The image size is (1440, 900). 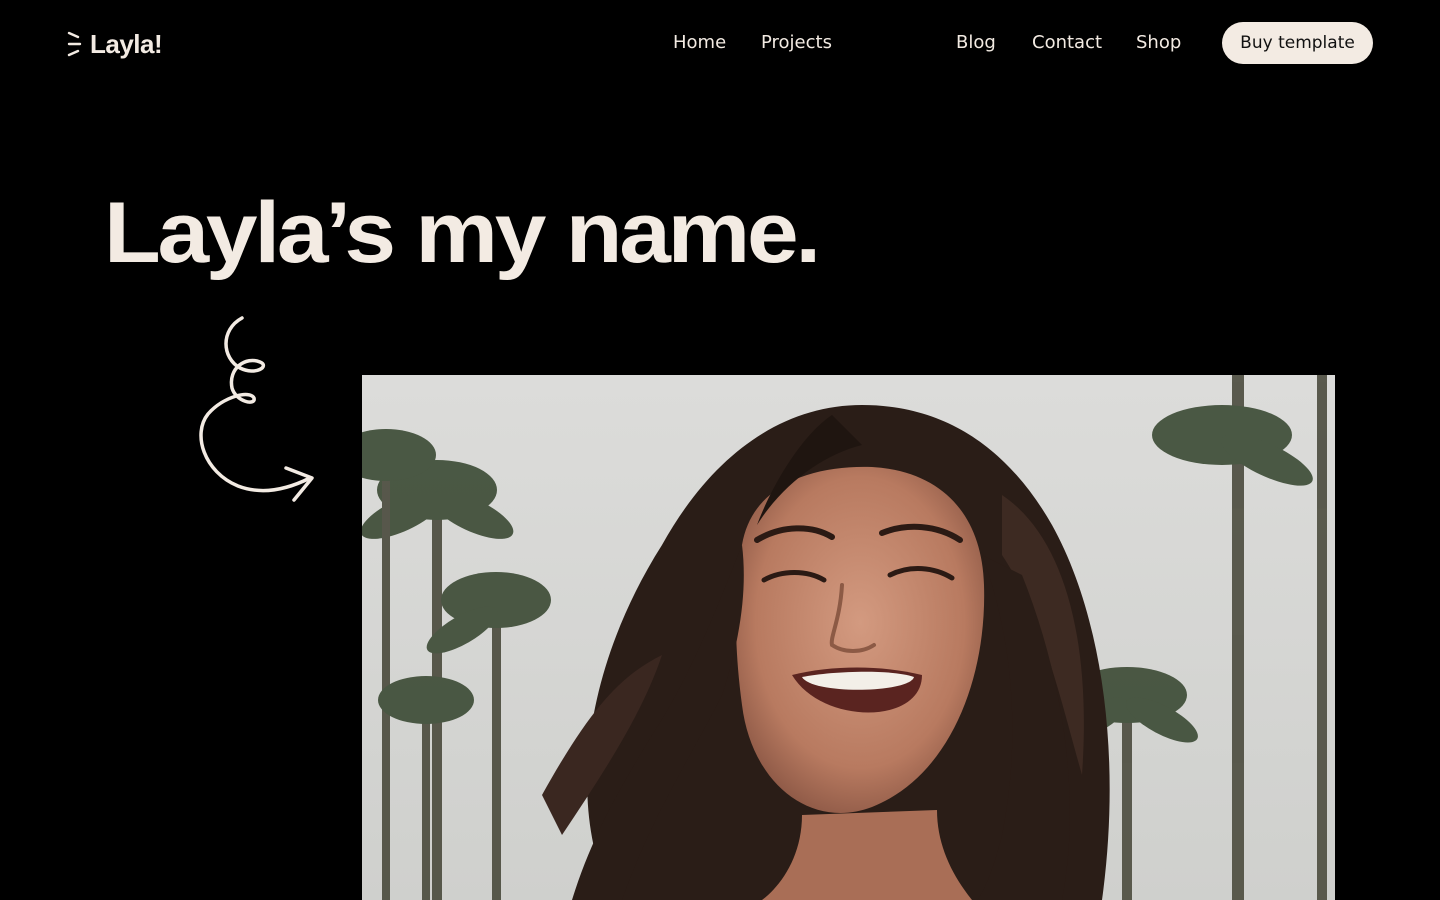 What do you see at coordinates (796, 43) in the screenshot?
I see `nav-projects: Projects` at bounding box center [796, 43].